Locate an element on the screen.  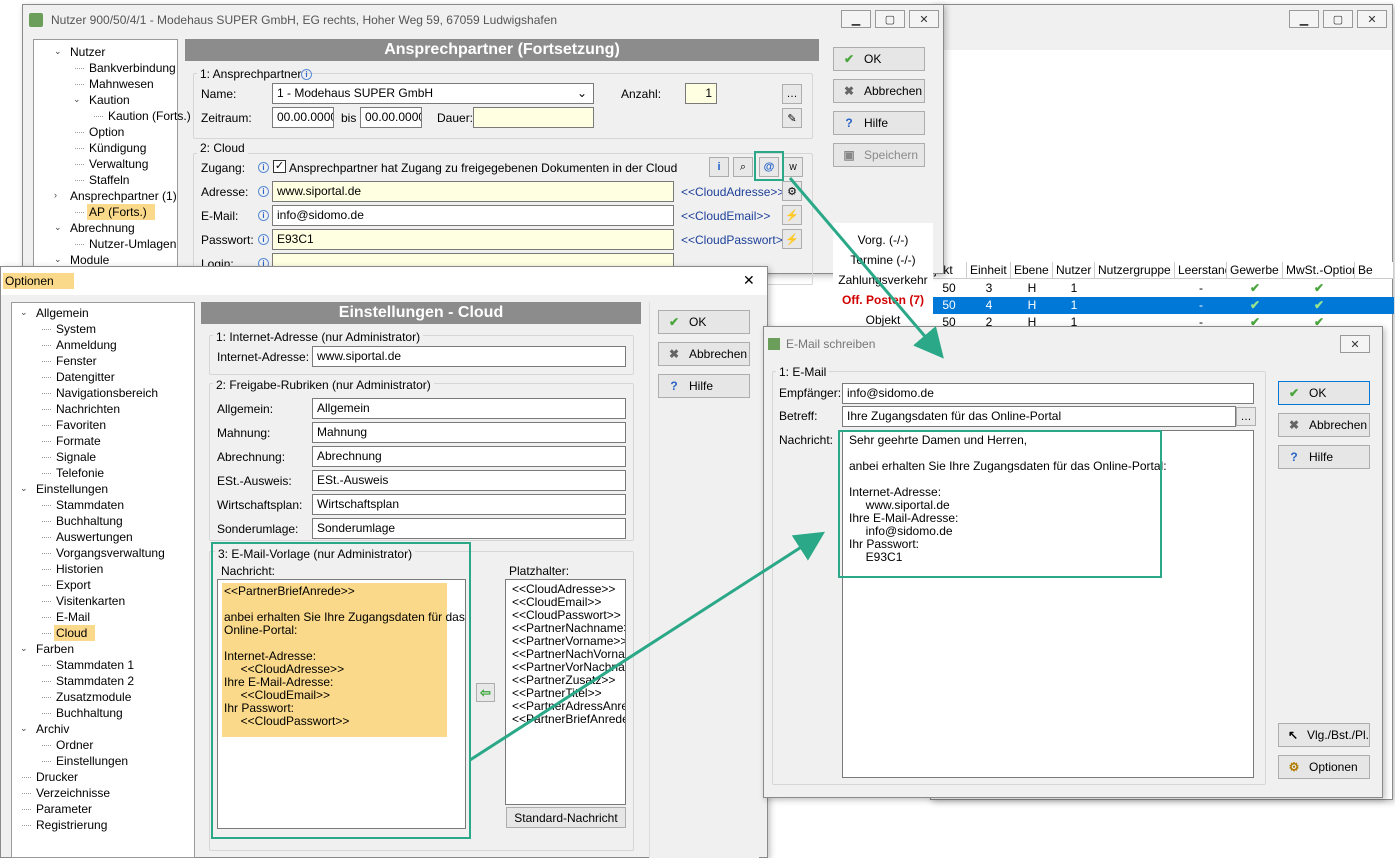
note-icon: ✎ is located at coordinates (792, 118).